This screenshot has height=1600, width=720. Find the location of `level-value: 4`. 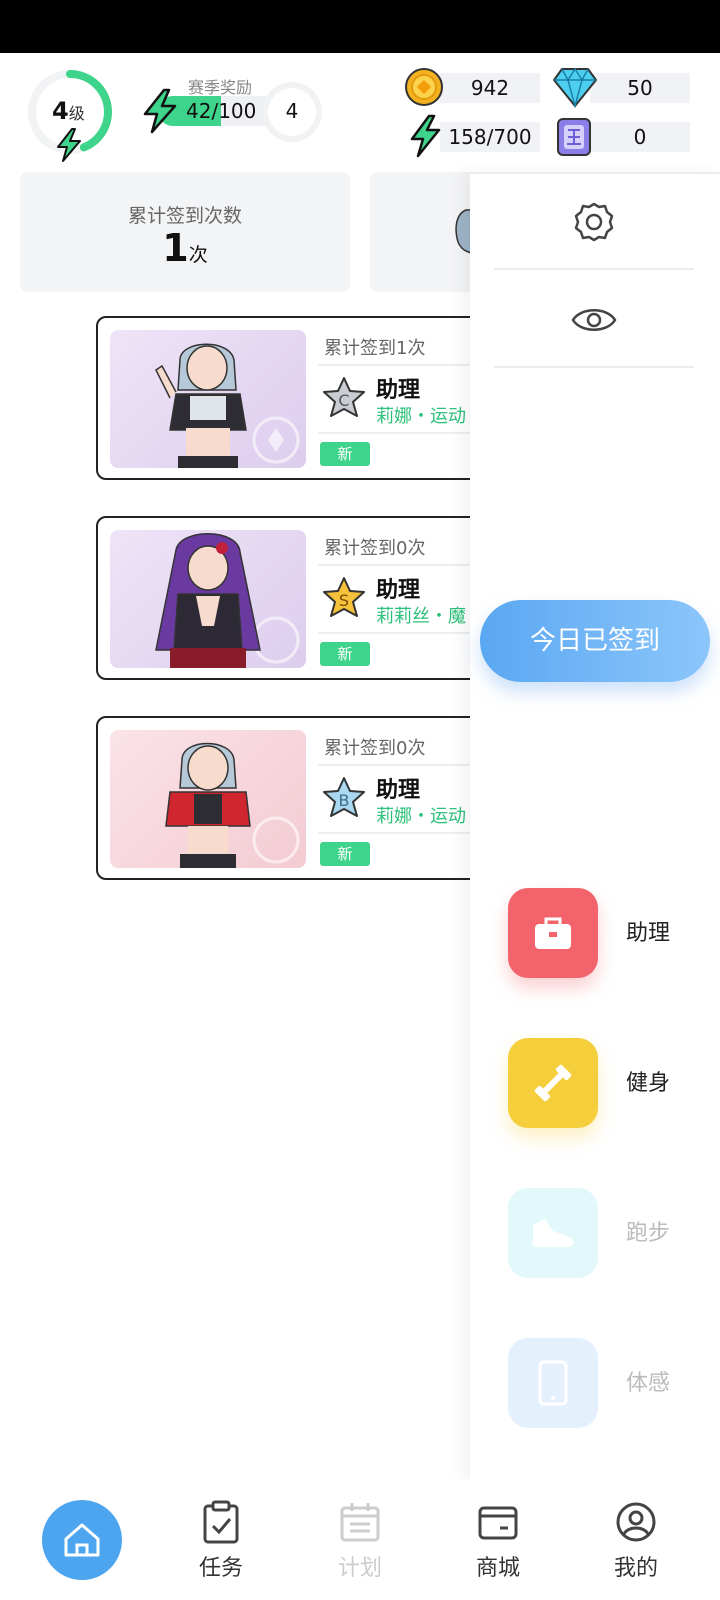

level-value: 4 is located at coordinates (60, 111).